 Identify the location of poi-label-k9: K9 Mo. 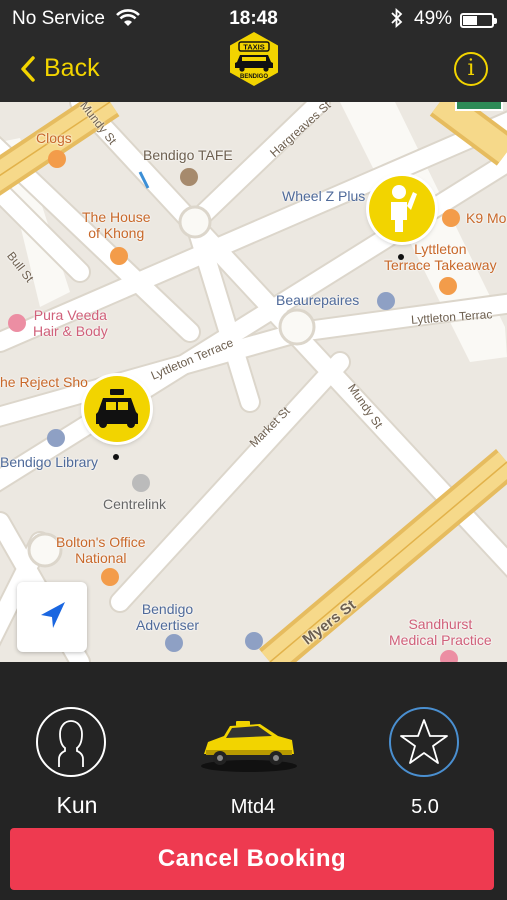
(486, 218).